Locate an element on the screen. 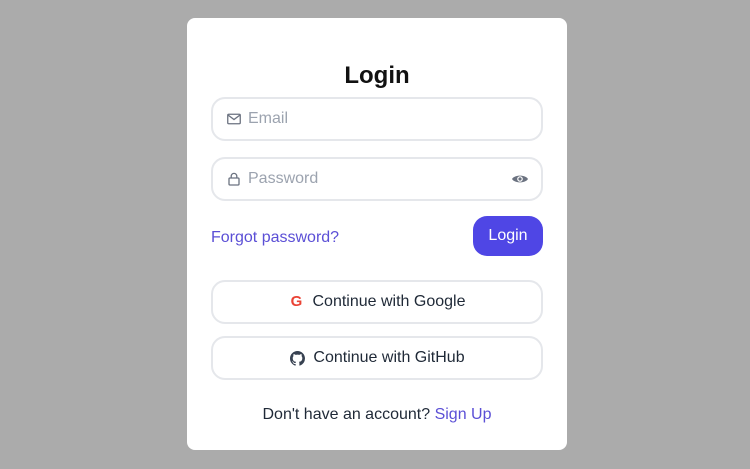  signup-prompt: Don't have an account? is located at coordinates (346, 414).